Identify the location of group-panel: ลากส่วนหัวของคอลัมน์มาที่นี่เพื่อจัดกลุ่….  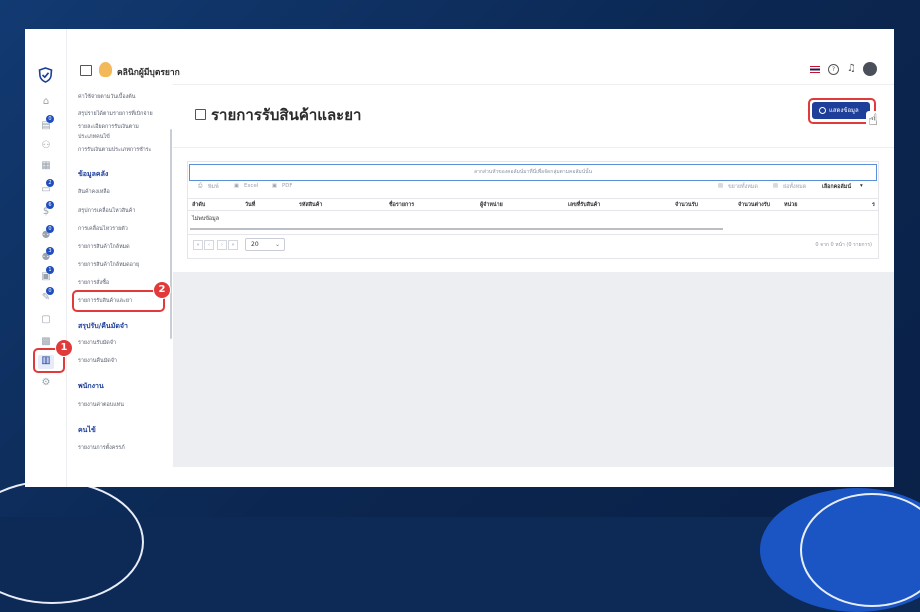
(533, 172).